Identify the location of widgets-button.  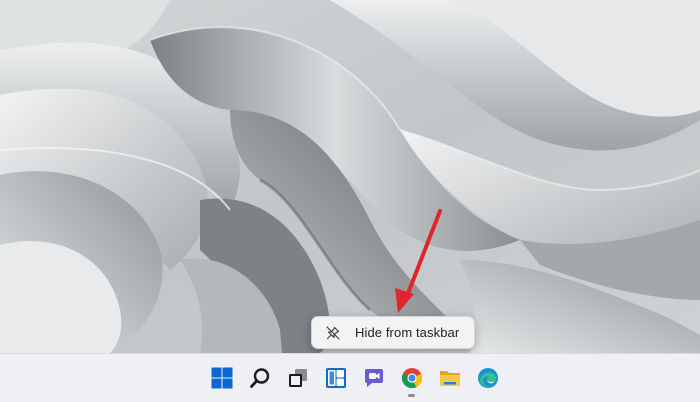
(336, 378).